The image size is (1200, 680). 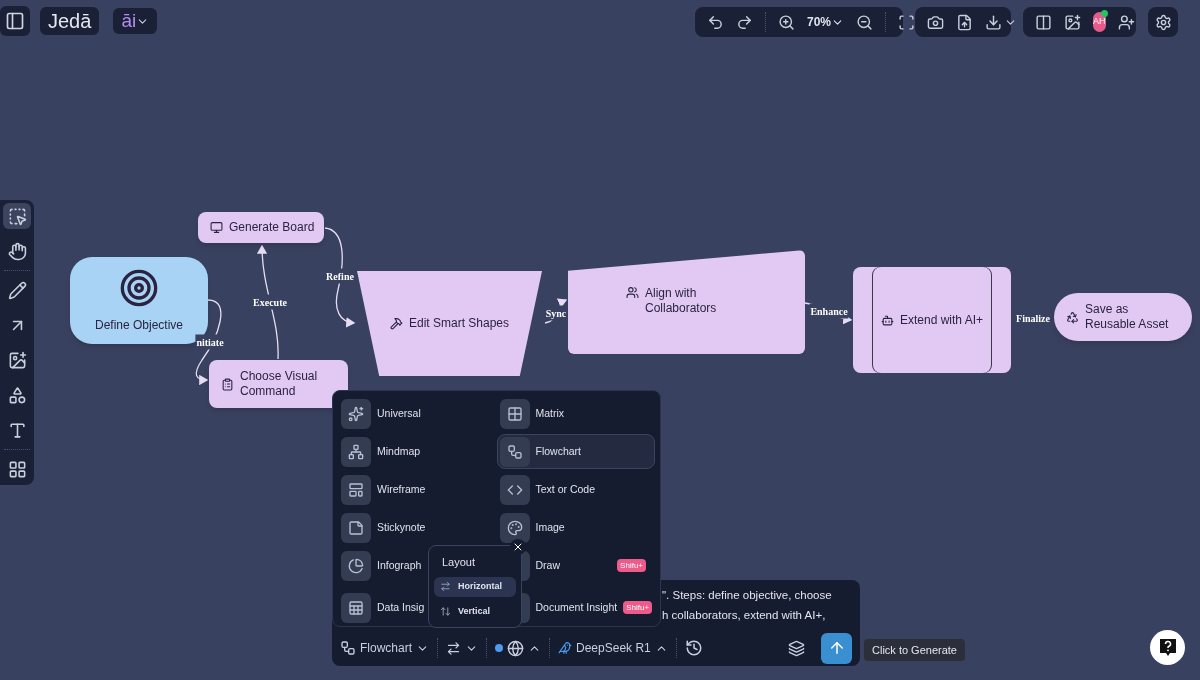 What do you see at coordinates (227, 384) in the screenshot?
I see `clipboard-icon` at bounding box center [227, 384].